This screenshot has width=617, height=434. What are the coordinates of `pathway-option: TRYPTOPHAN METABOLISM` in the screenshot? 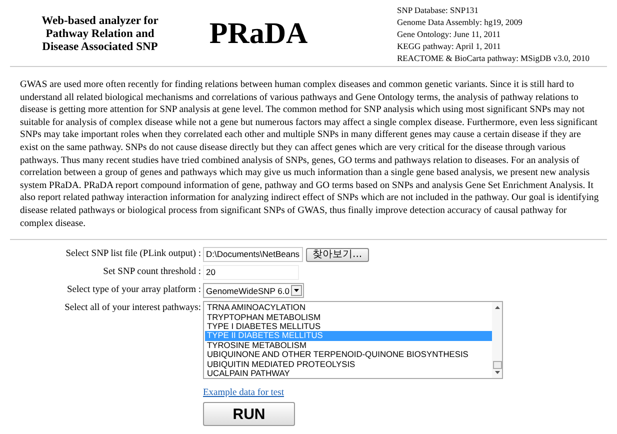 It's located at (348, 317).